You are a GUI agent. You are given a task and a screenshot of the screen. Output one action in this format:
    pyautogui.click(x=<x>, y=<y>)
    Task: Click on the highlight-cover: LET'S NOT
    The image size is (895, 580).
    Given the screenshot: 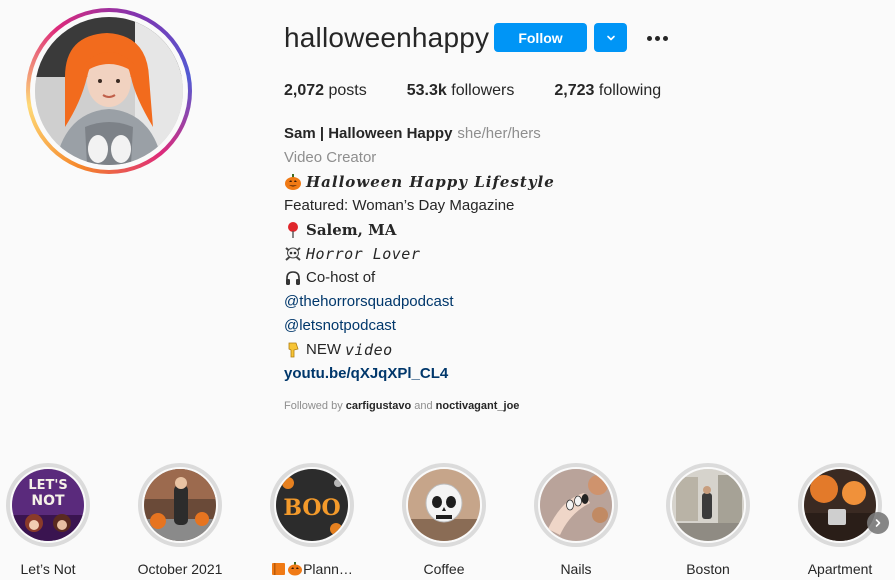 What is the action you would take?
    pyautogui.click(x=48, y=505)
    